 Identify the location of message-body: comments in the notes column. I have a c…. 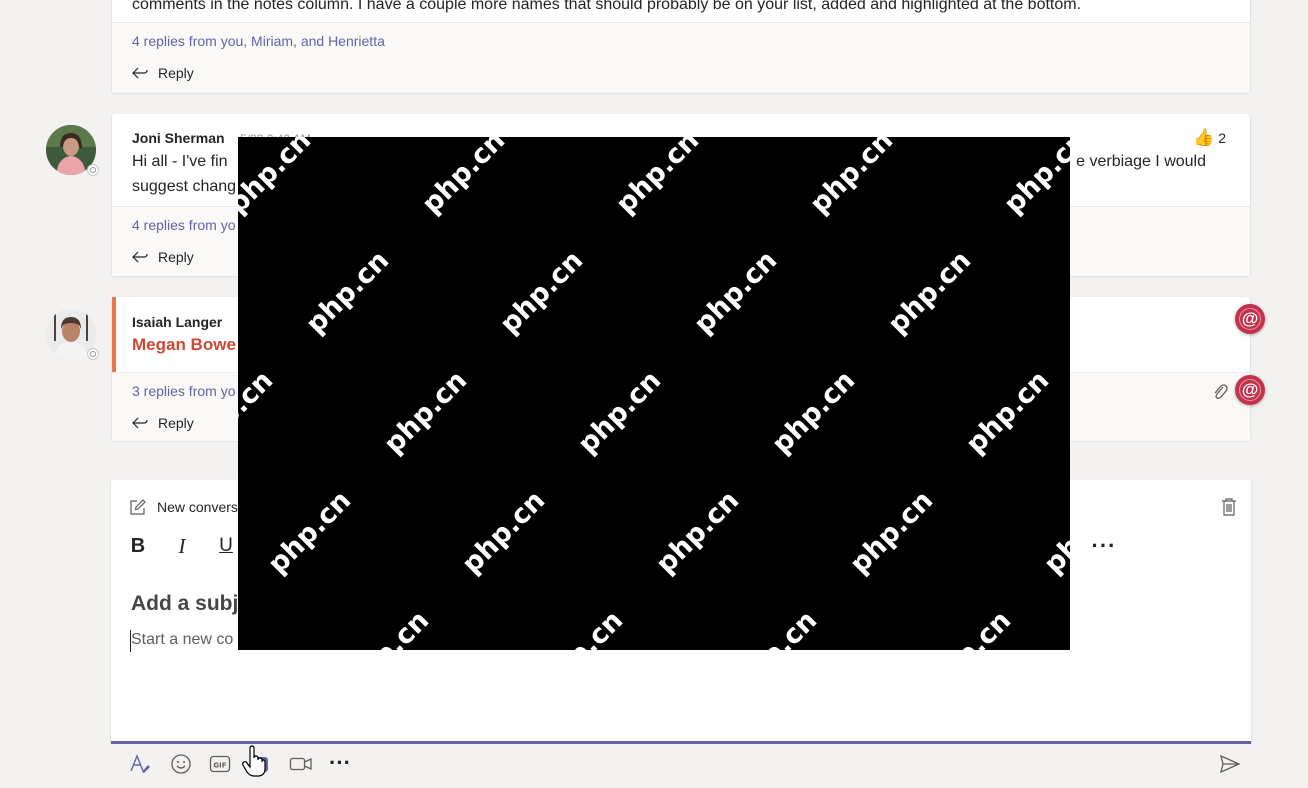
(607, 6).